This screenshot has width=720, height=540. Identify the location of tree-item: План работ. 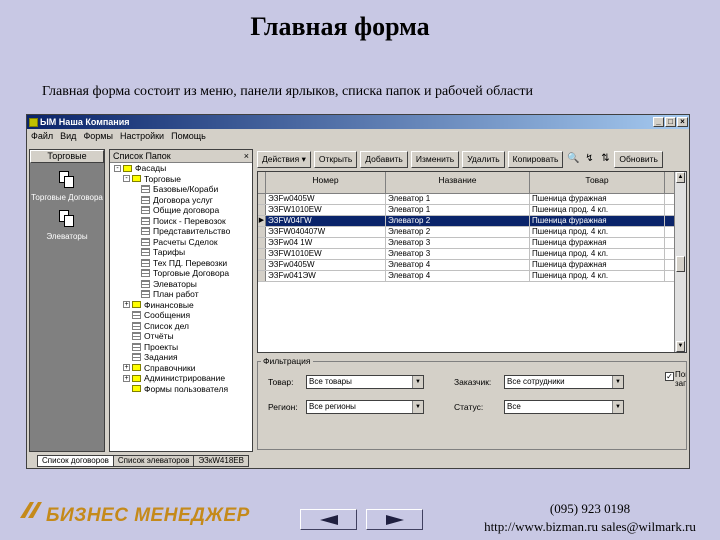
(181, 294).